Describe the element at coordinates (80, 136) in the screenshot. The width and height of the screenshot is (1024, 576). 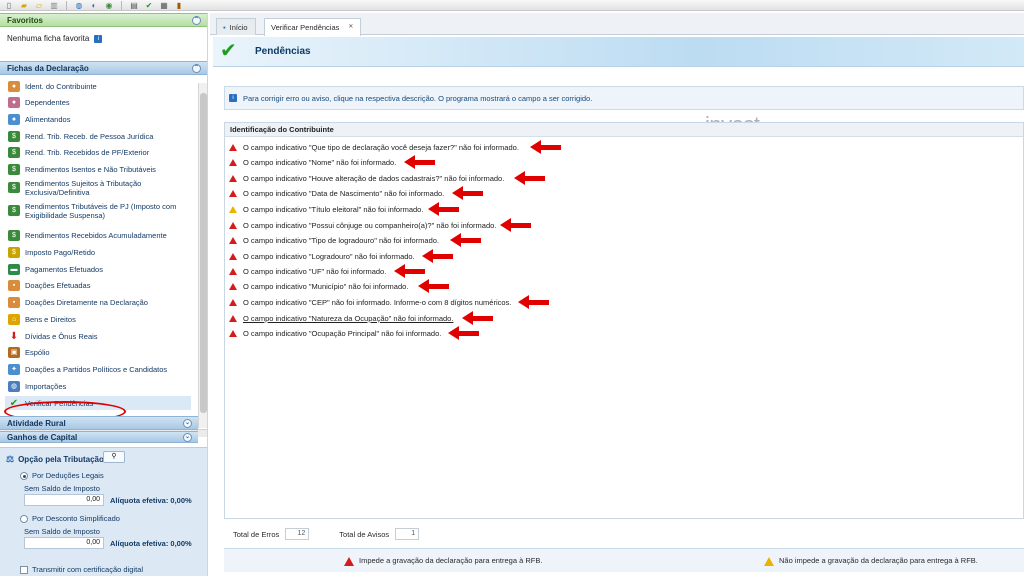
I see `sidebar-item-rend-pj: $ Rend. Trib. Receb. de Pessoa Jurídica` at that location.